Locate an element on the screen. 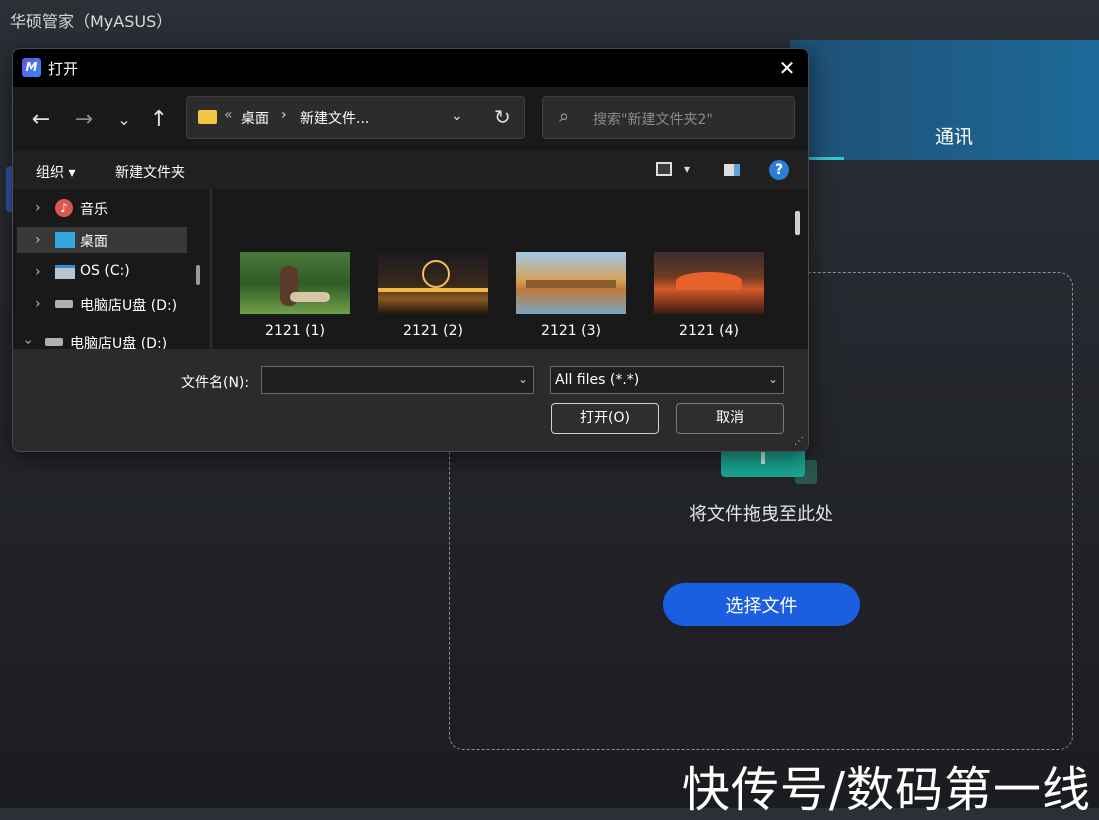 Image resolution: width=1099 pixels, height=820 pixels. overflow-icon: « is located at coordinates (228, 115).